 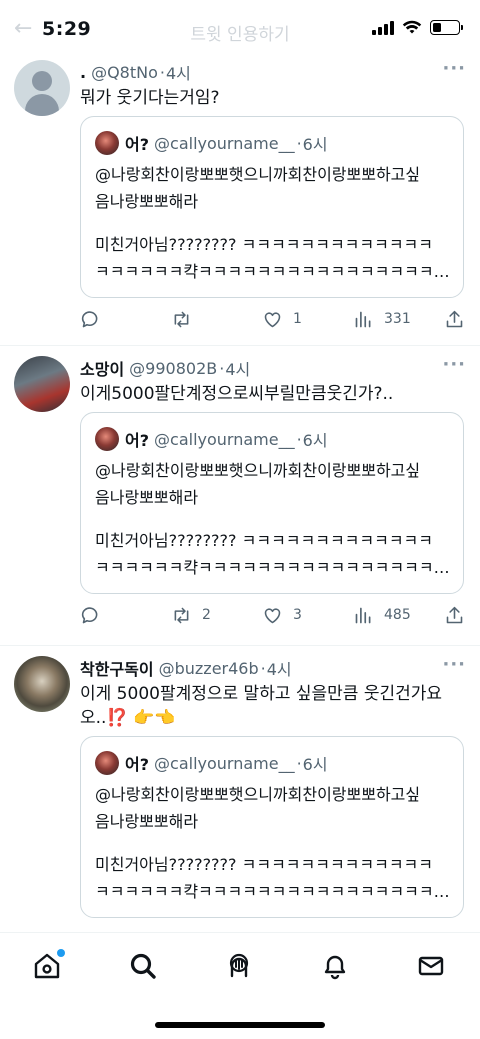 I want to click on bell-icon, so click(x=335, y=967).